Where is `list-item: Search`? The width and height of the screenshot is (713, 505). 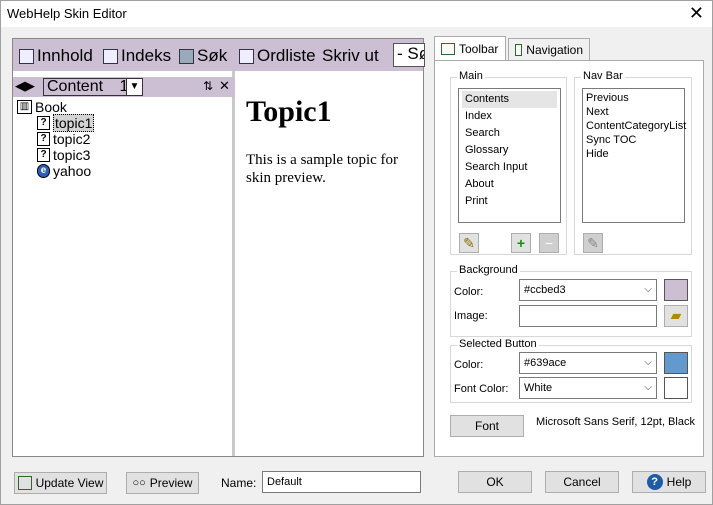
list-item: Search is located at coordinates (509, 133).